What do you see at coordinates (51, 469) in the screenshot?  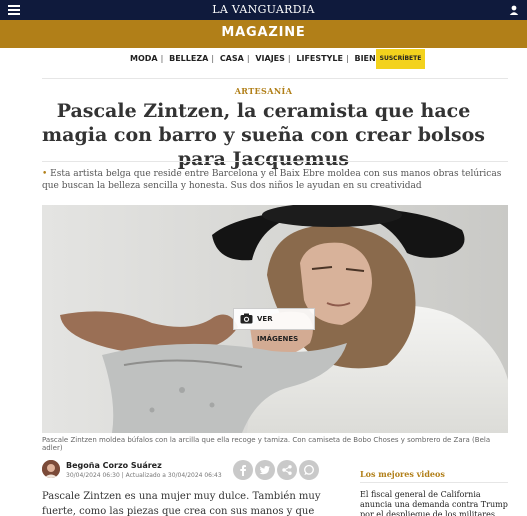 I see `avatar` at bounding box center [51, 469].